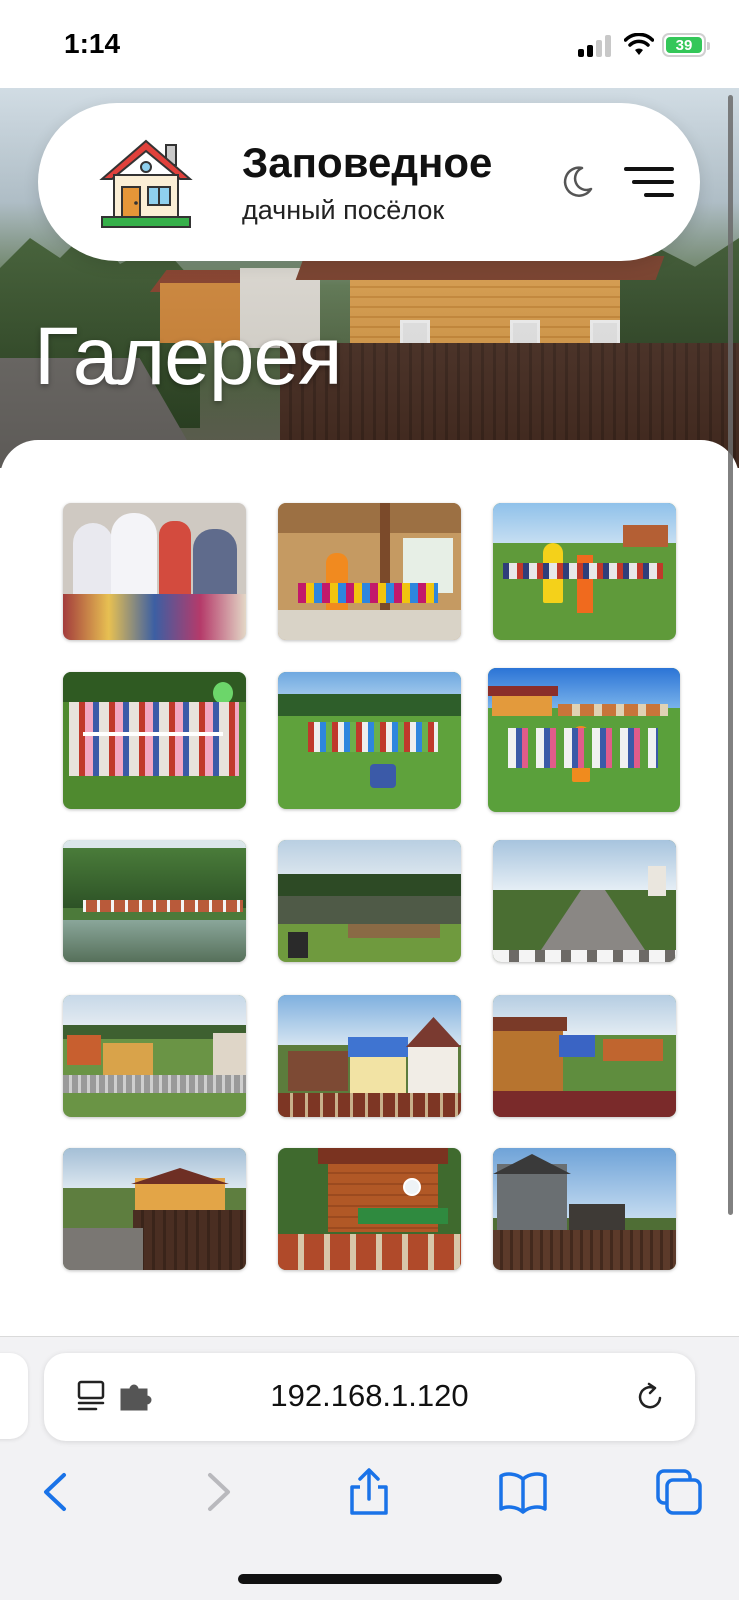 The height and width of the screenshot is (1600, 739). What do you see at coordinates (343, 210) in the screenshot?
I see `site-subtitle: дачный посёлок` at bounding box center [343, 210].